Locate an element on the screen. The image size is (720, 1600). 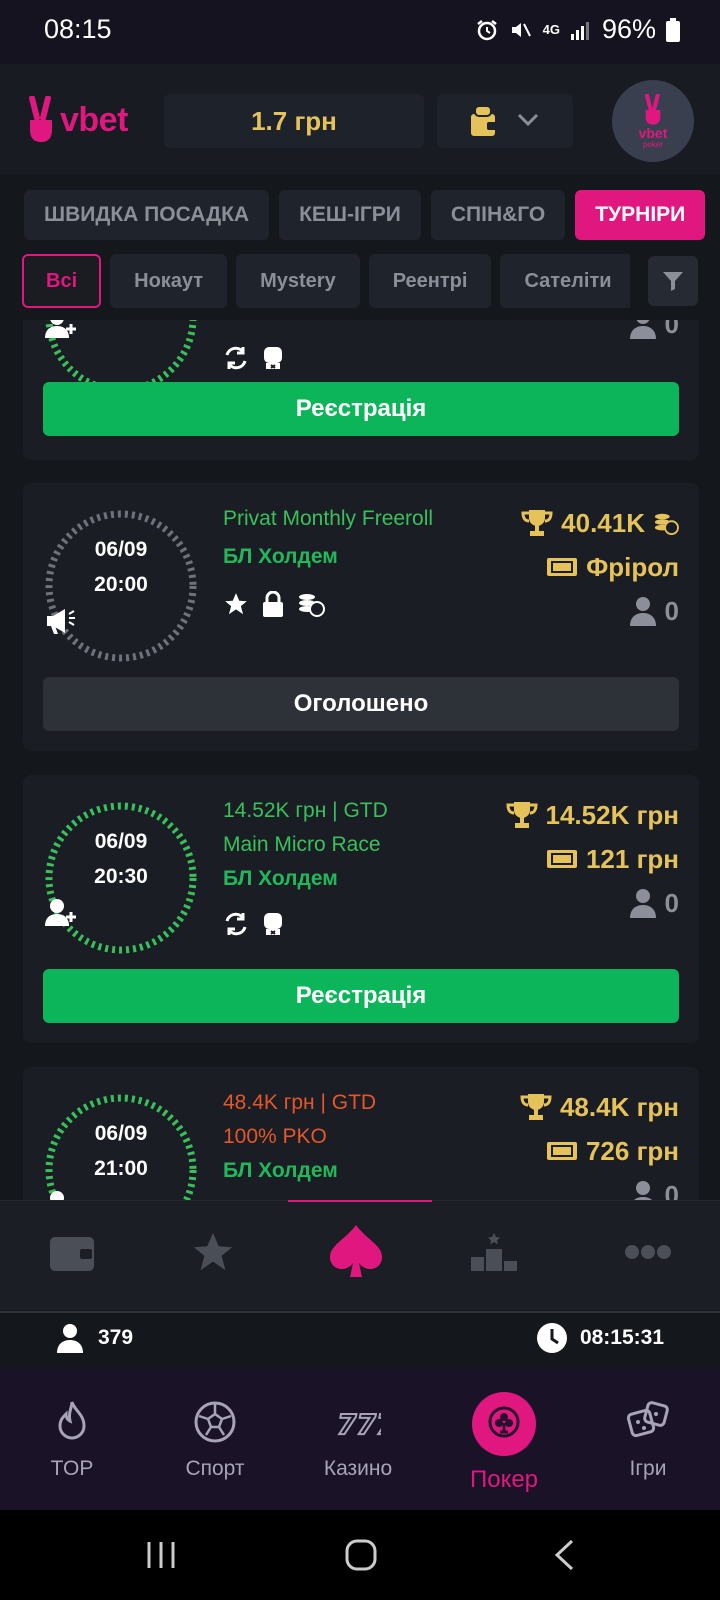
more-dots-icon is located at coordinates (648, 1252).